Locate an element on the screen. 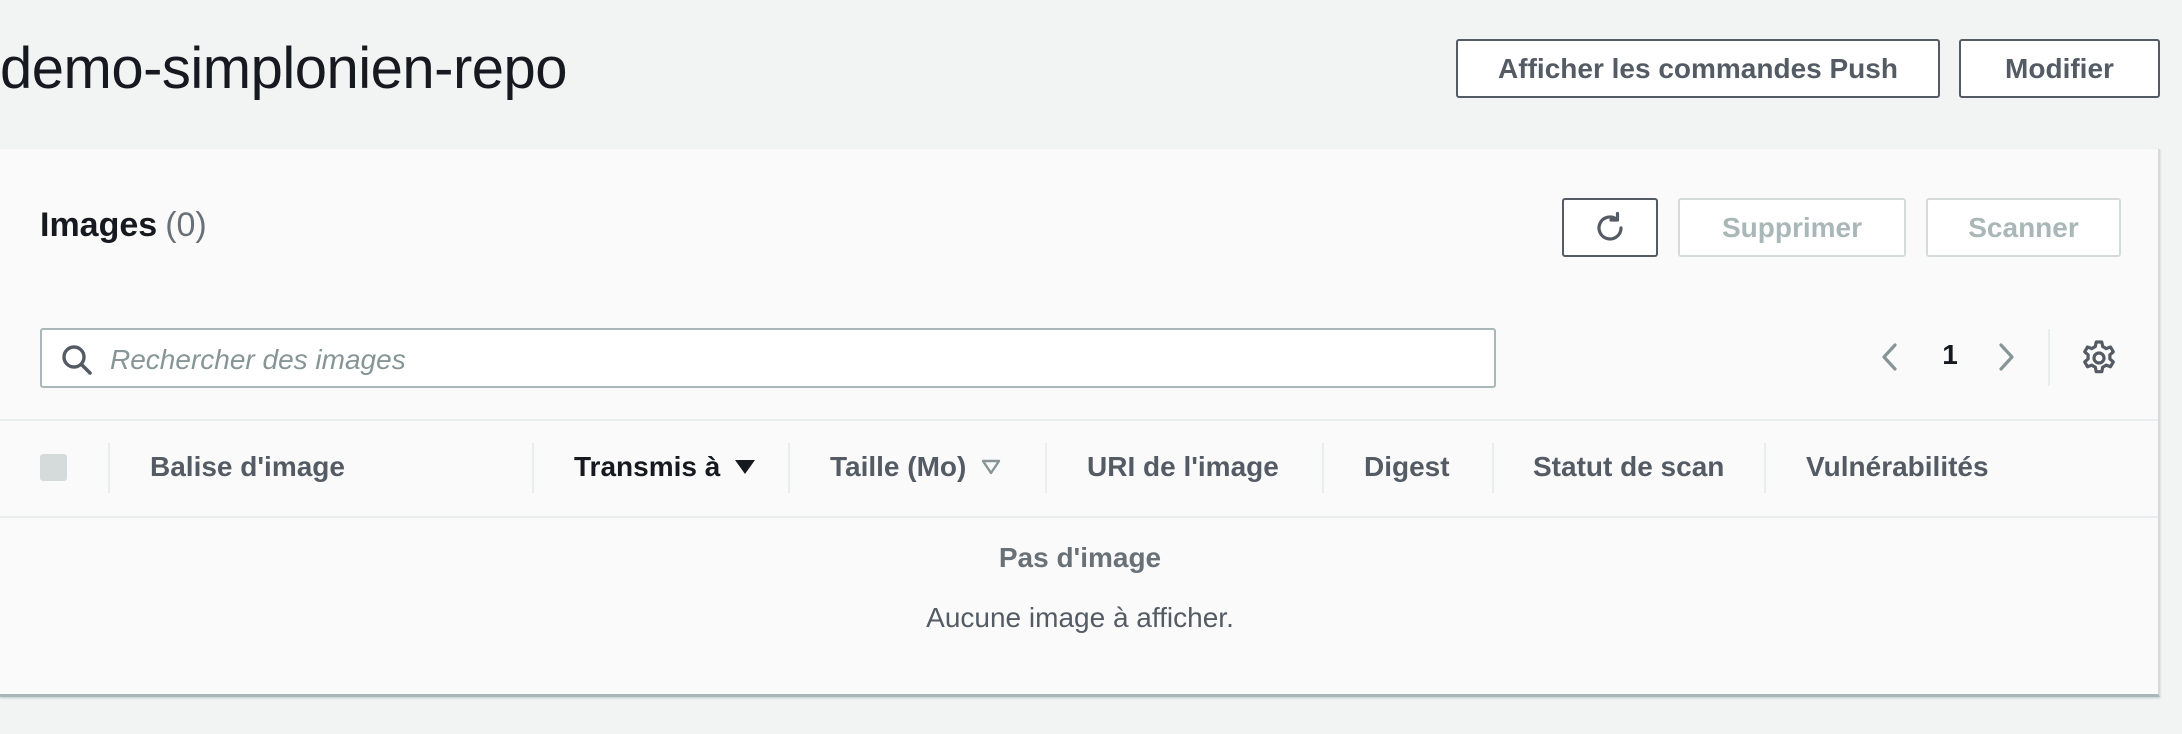 The image size is (2182, 734). column-header-image-tag: Balise d'image is located at coordinates (247, 467).